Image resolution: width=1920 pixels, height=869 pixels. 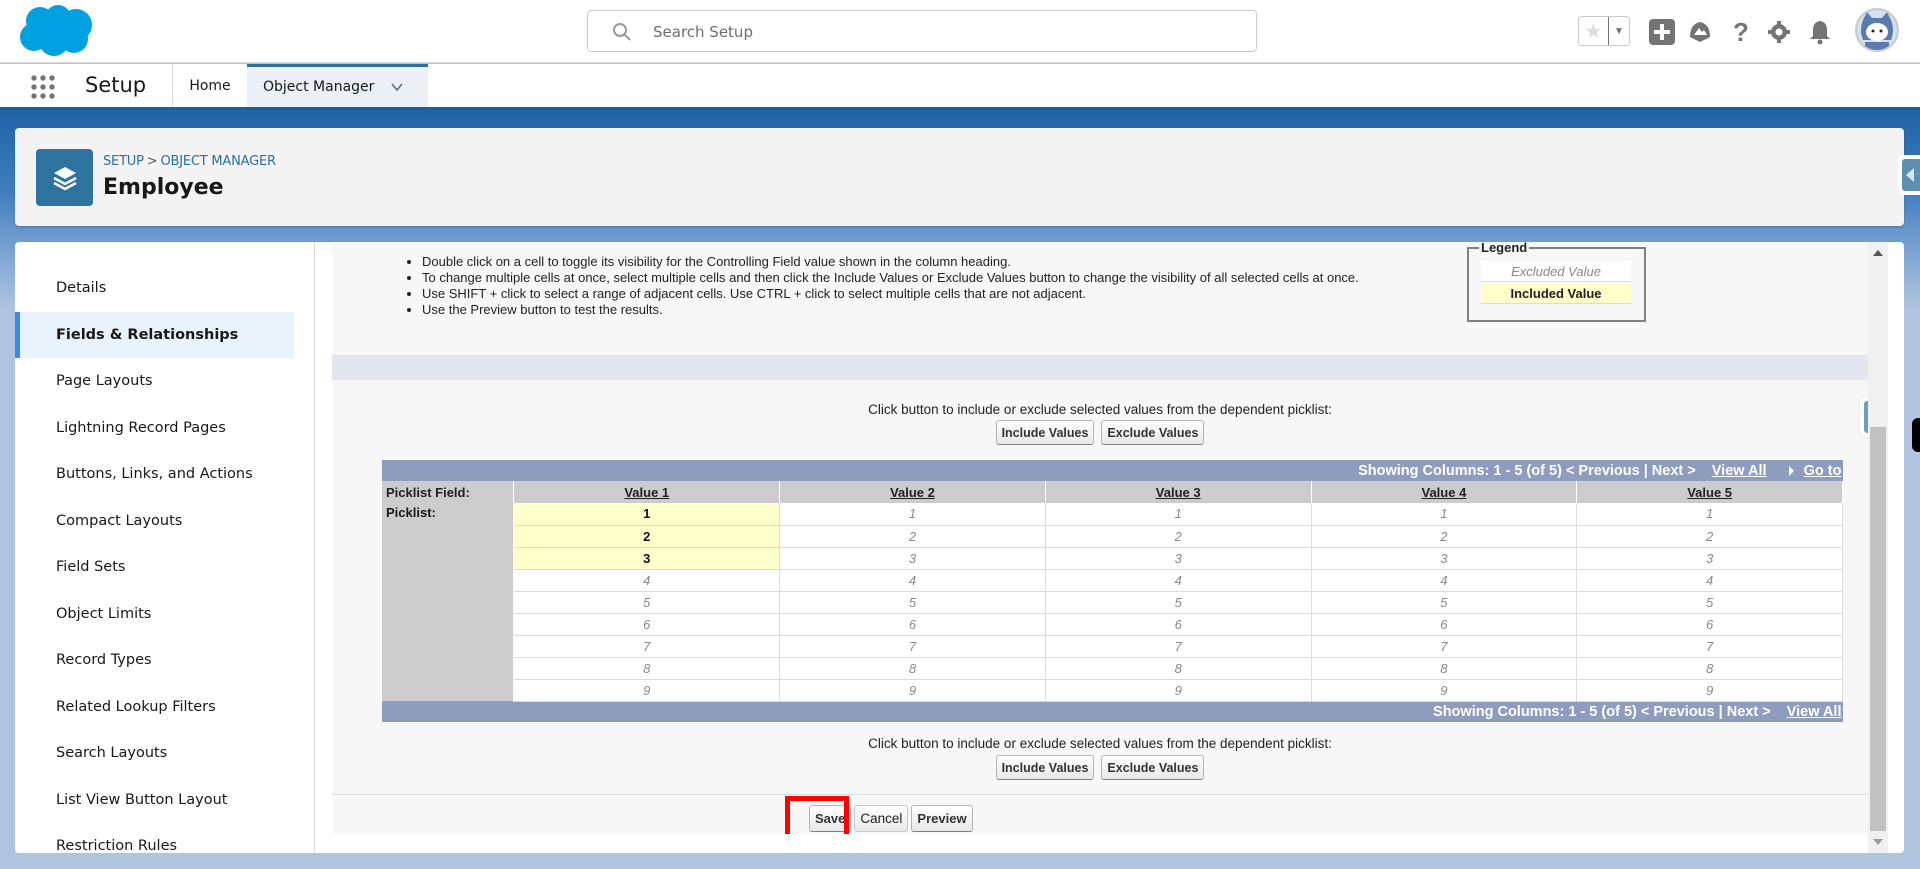 What do you see at coordinates (154, 381) in the screenshot?
I see `sidebar-item-page-layouts: Page Layouts` at bounding box center [154, 381].